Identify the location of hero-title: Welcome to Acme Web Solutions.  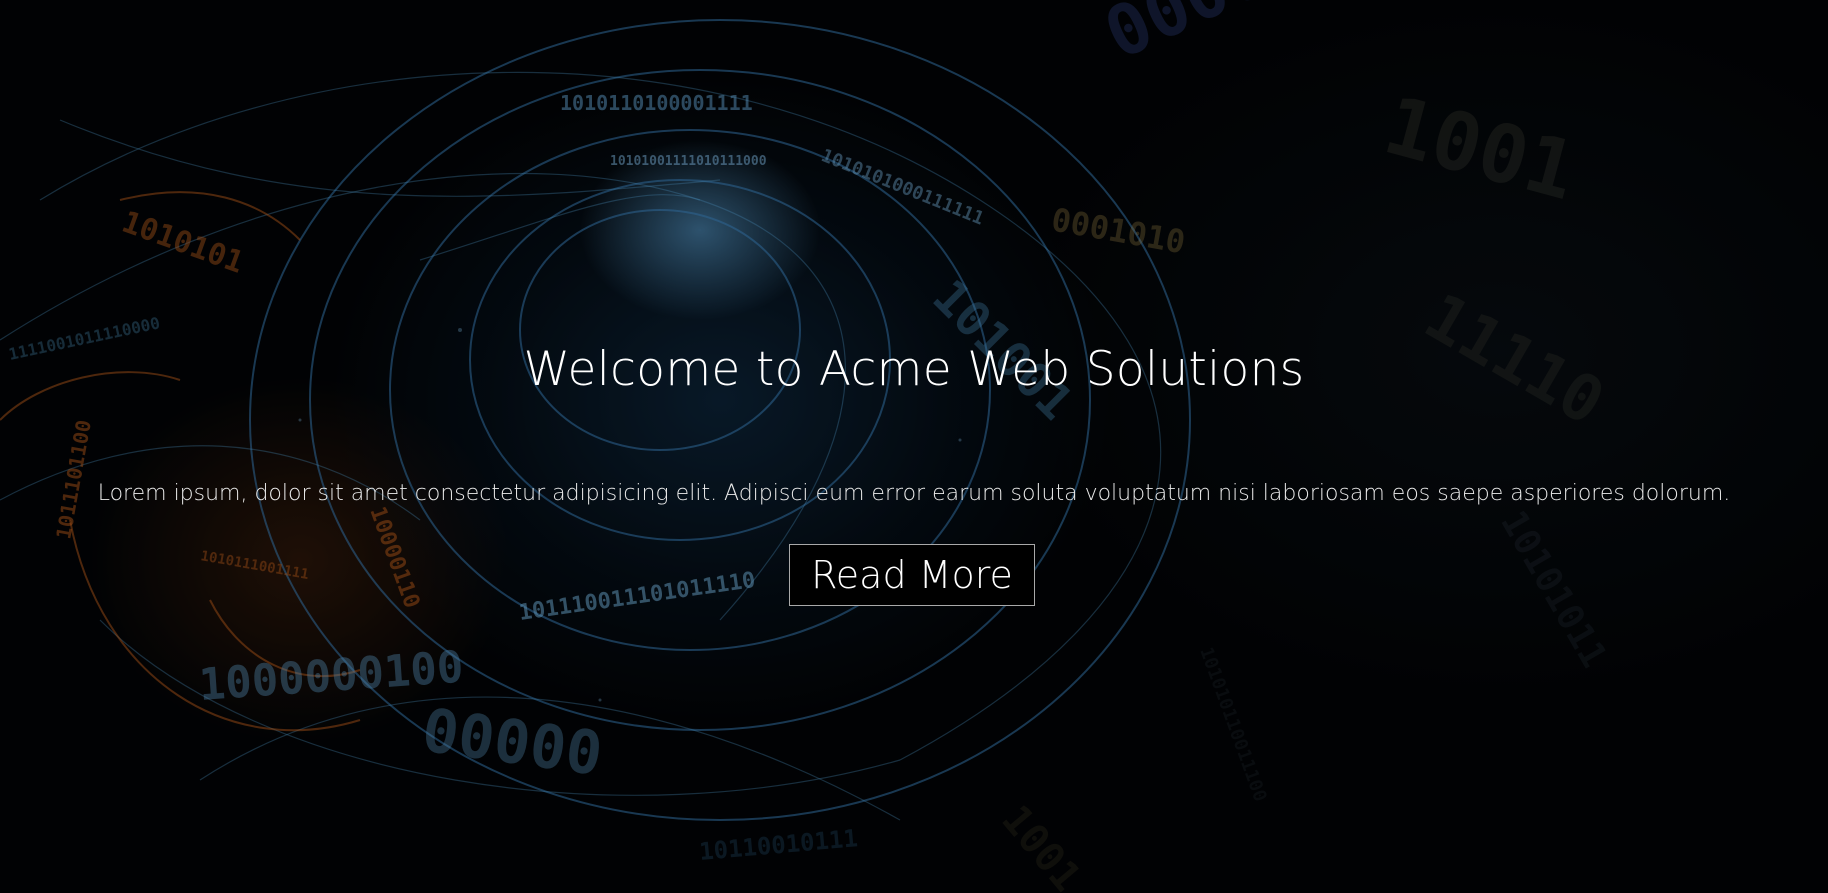
(914, 369).